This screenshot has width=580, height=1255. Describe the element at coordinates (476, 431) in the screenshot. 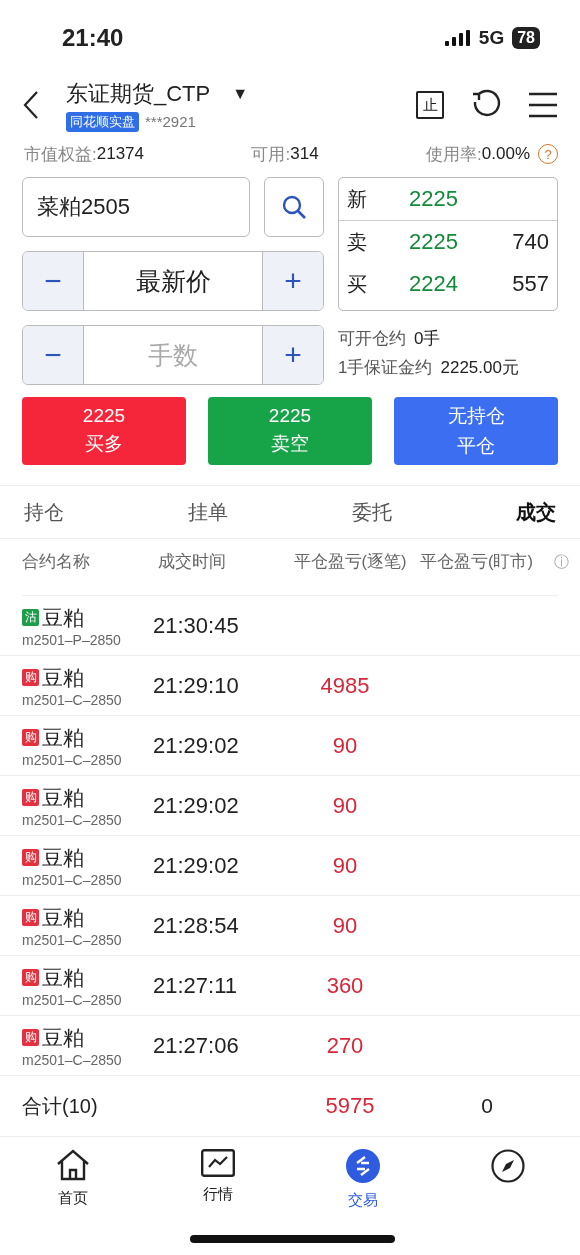

I see `trade-button: 无持仓 平仓` at that location.